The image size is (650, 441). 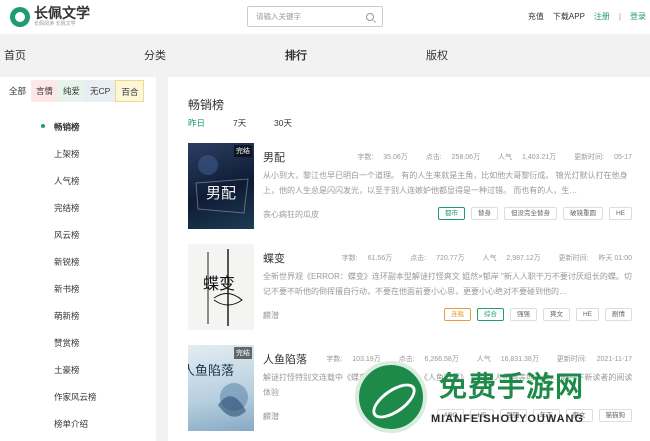 What do you see at coordinates (618, 314) in the screenshot?
I see `tag: 剧情` at bounding box center [618, 314].